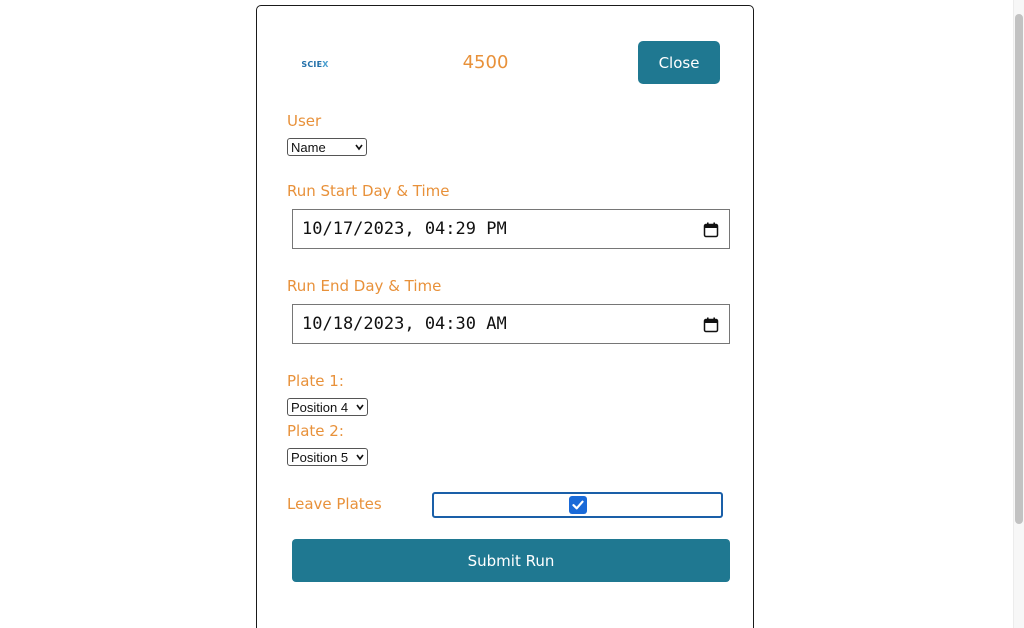 The image size is (1024, 628). Describe the element at coordinates (320, 407) in the screenshot. I see `plate1-select-value: Position 4` at that location.